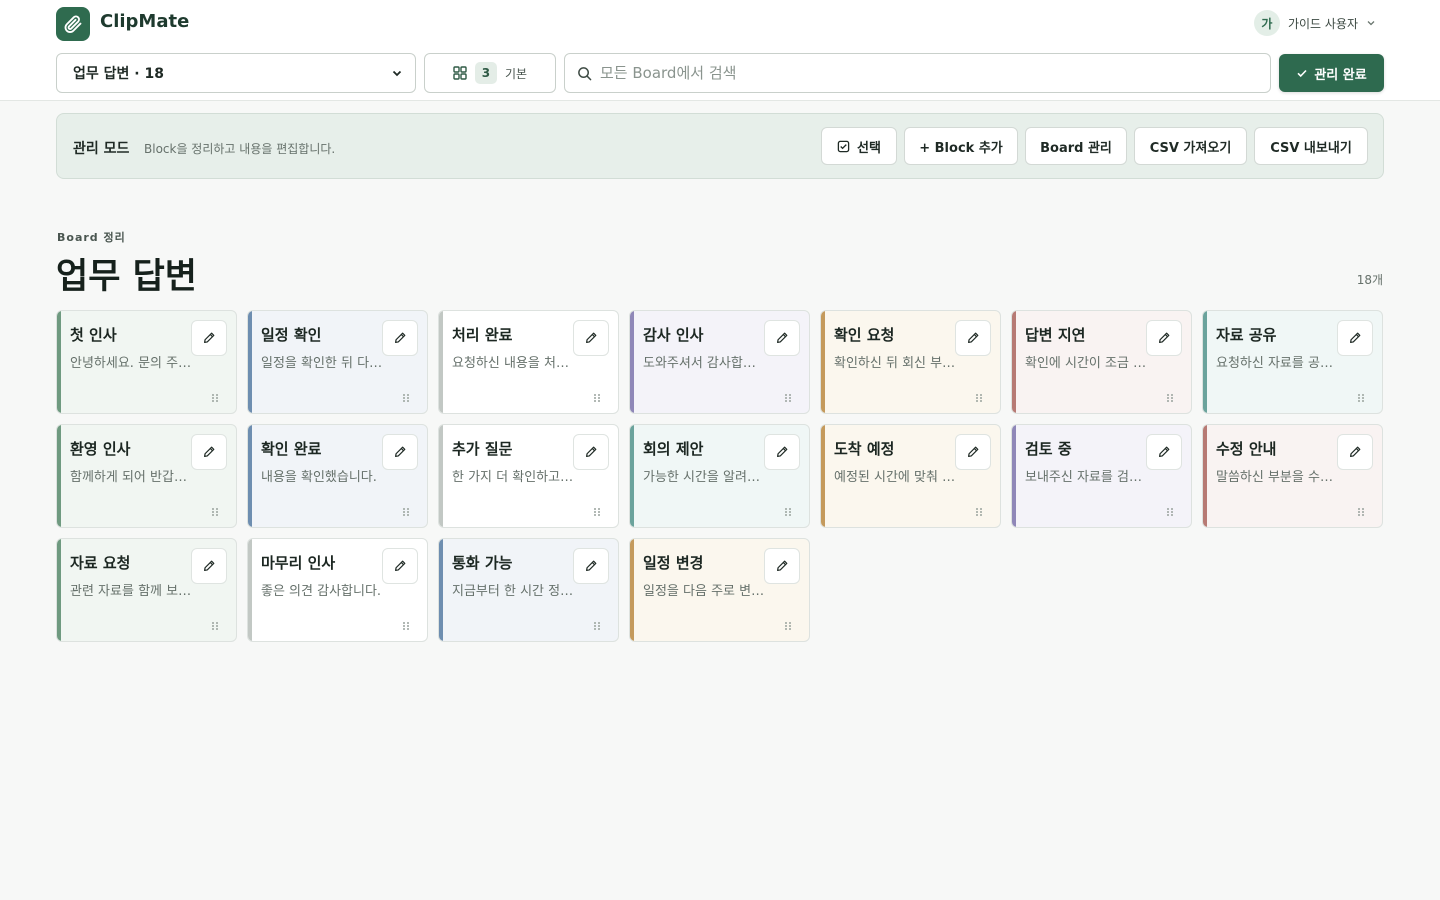 Image resolution: width=1440 pixels, height=900 pixels. What do you see at coordinates (1086, 477) in the screenshot?
I see `block-preview: 보내주신 자료를 검토하고 있습니다.` at bounding box center [1086, 477].